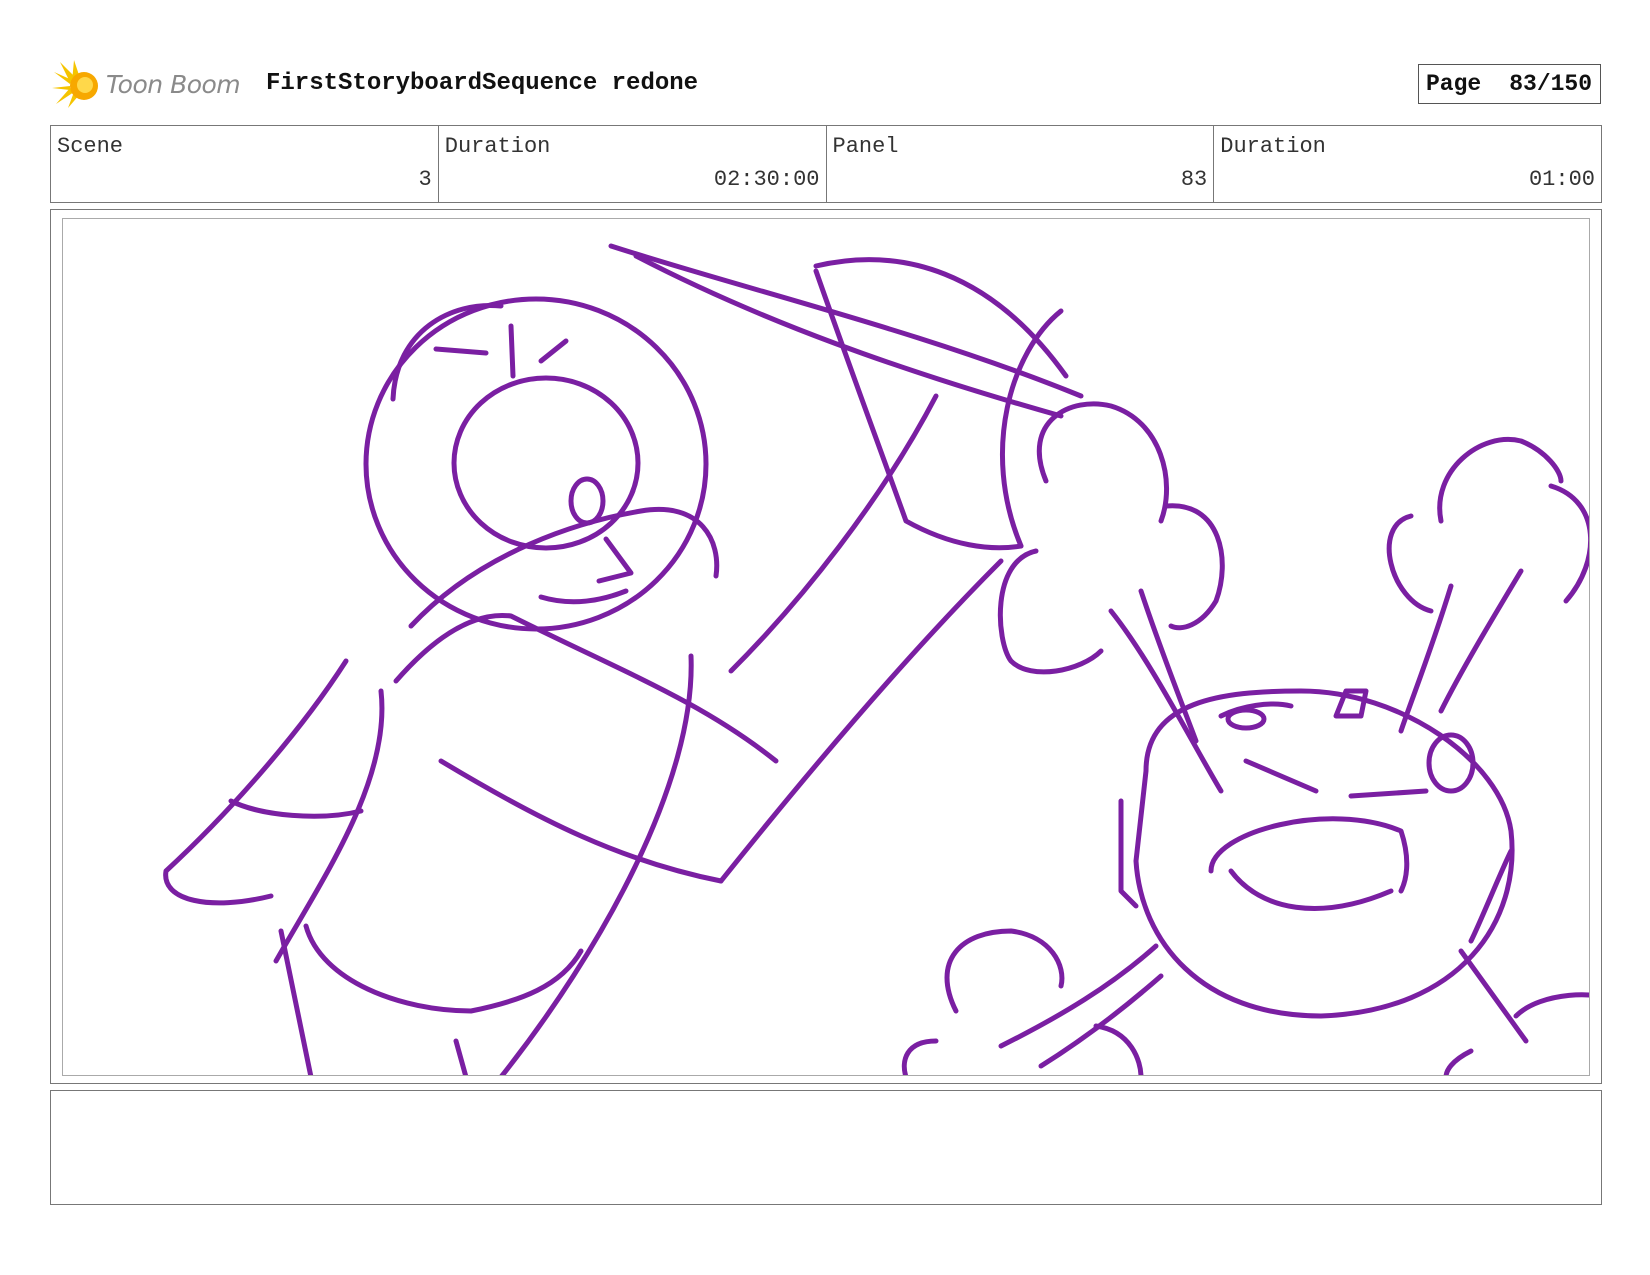  I want to click on left-character-tuft, so click(501, 351).